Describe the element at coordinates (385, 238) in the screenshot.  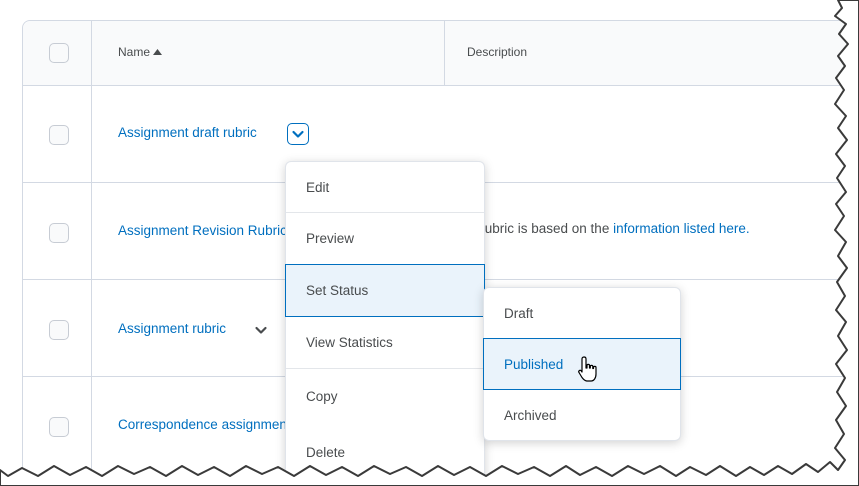
I see `menu-item-preview: Preview` at that location.